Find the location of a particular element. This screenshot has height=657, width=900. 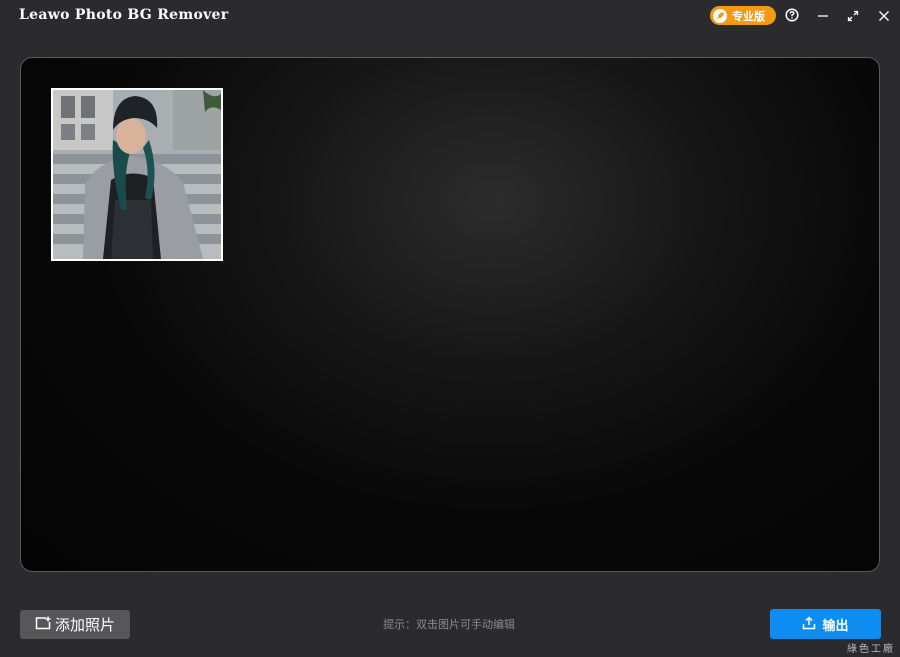

close-icon is located at coordinates (884, 16).